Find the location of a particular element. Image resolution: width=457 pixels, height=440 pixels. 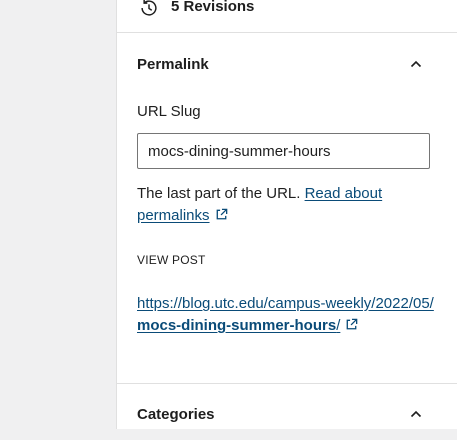

categories-panel-toggle: Categories is located at coordinates (287, 412).